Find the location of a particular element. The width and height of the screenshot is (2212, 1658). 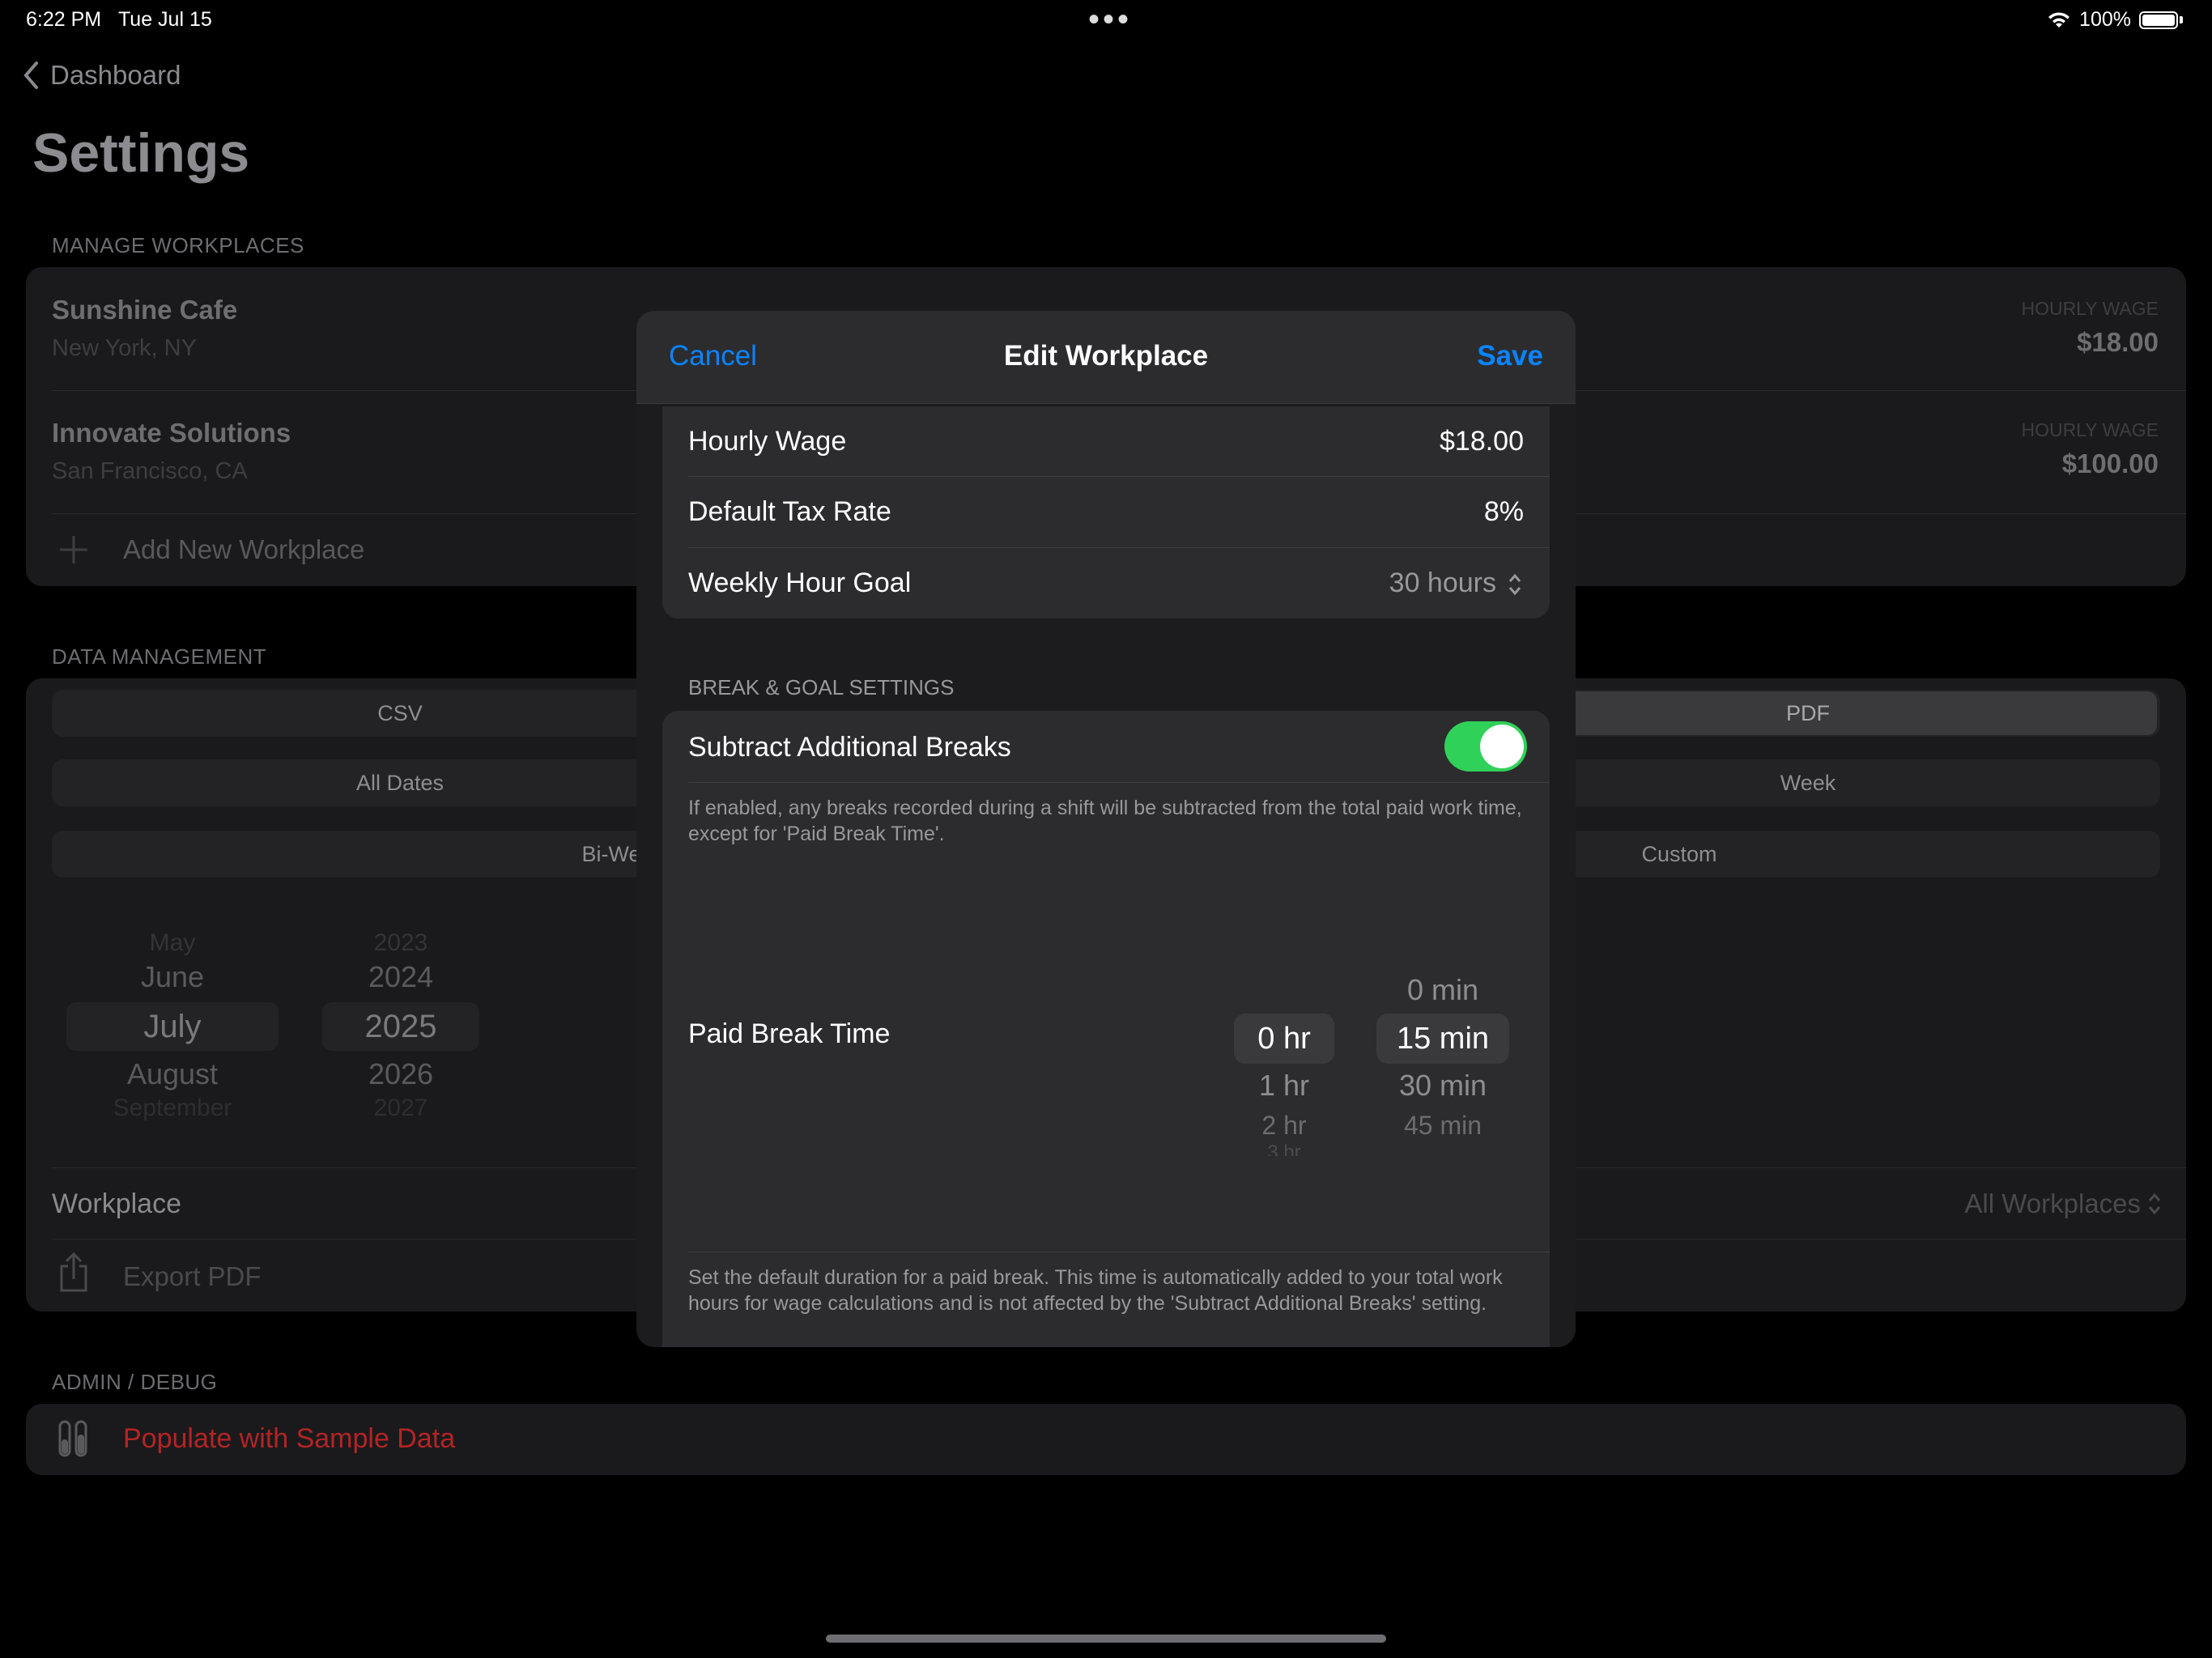

status-bar: 6:22 PM Tue Jul 15 ••• 100% is located at coordinates (1106, 19).